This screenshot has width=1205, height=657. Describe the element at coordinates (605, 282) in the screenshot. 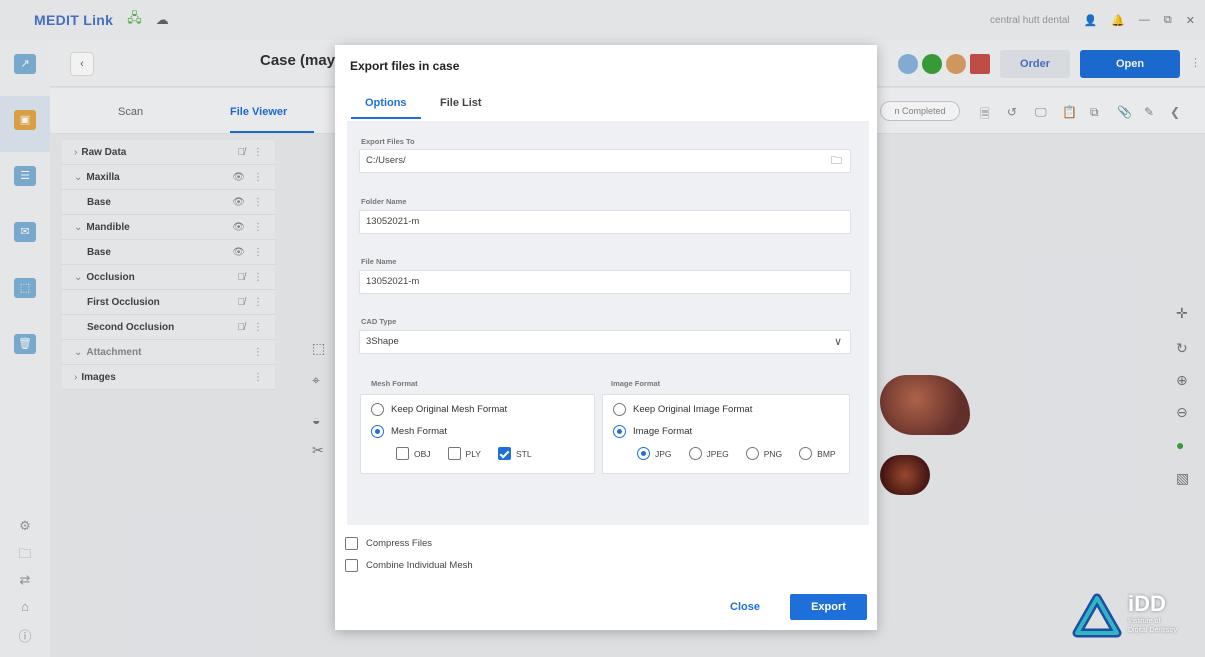

I see `file-name-field: 13052021-m` at that location.